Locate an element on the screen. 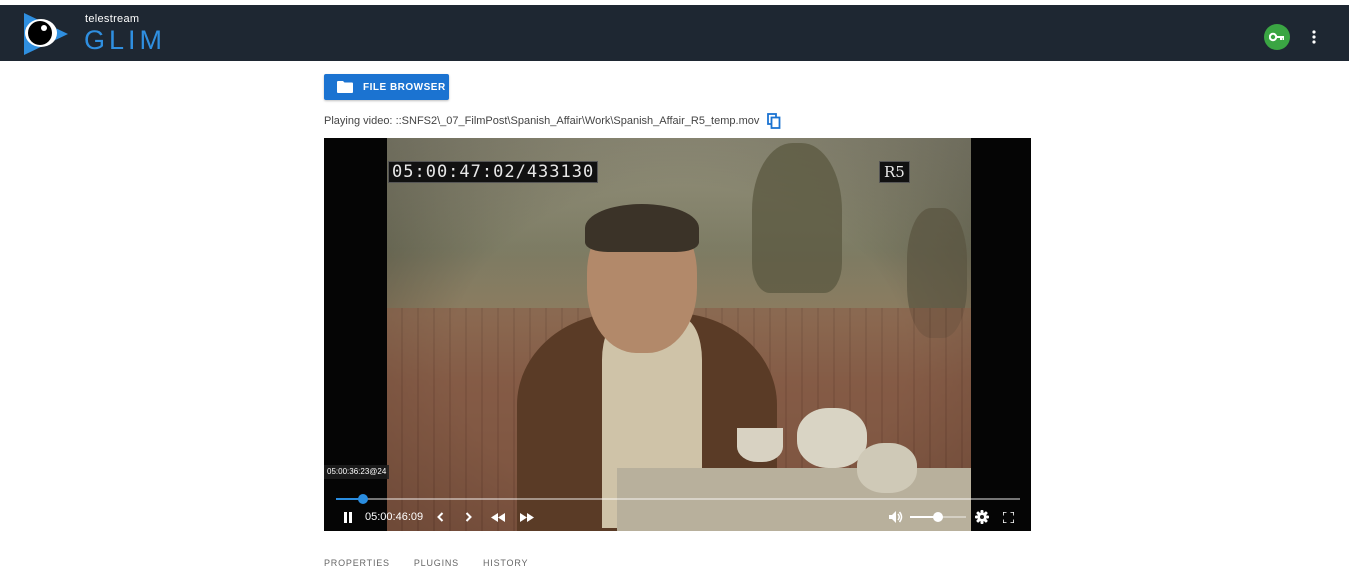 This screenshot has height=569, width=1349. frame-teacup is located at coordinates (760, 445).